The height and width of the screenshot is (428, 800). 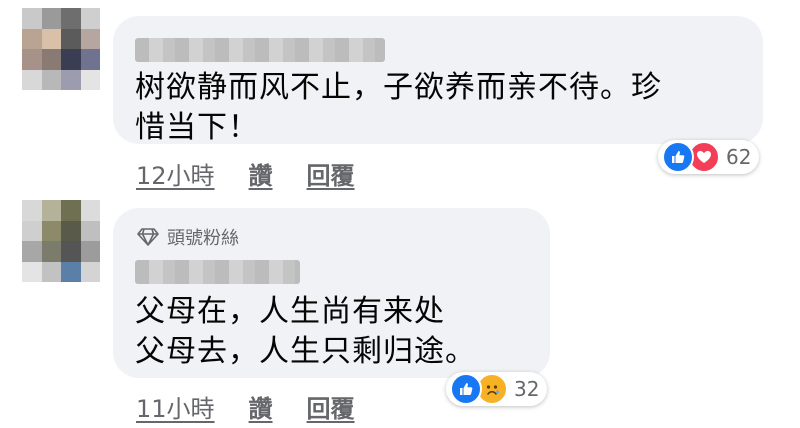 I want to click on reaction-summary: 62, so click(x=709, y=157).